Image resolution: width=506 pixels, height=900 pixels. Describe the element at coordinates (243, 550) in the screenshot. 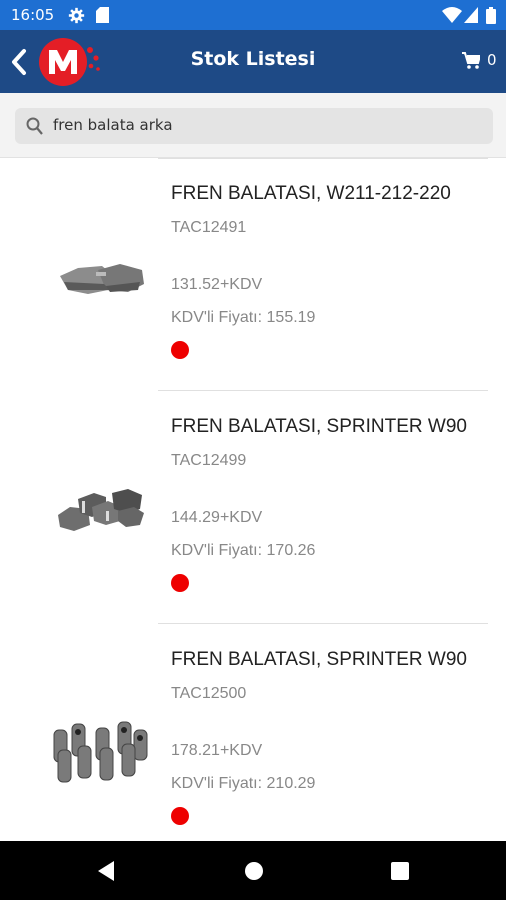

I see `product-kdv-price: KDV'li Fiyatı: 170.26` at that location.